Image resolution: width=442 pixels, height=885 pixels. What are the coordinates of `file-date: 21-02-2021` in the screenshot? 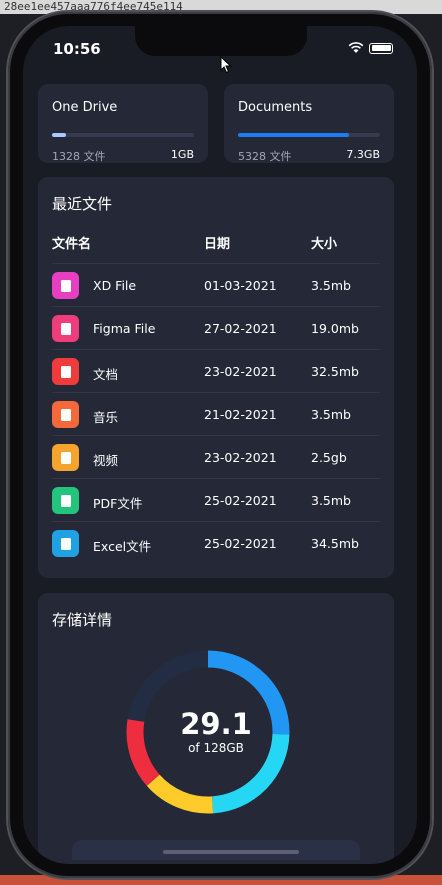 It's located at (240, 414).